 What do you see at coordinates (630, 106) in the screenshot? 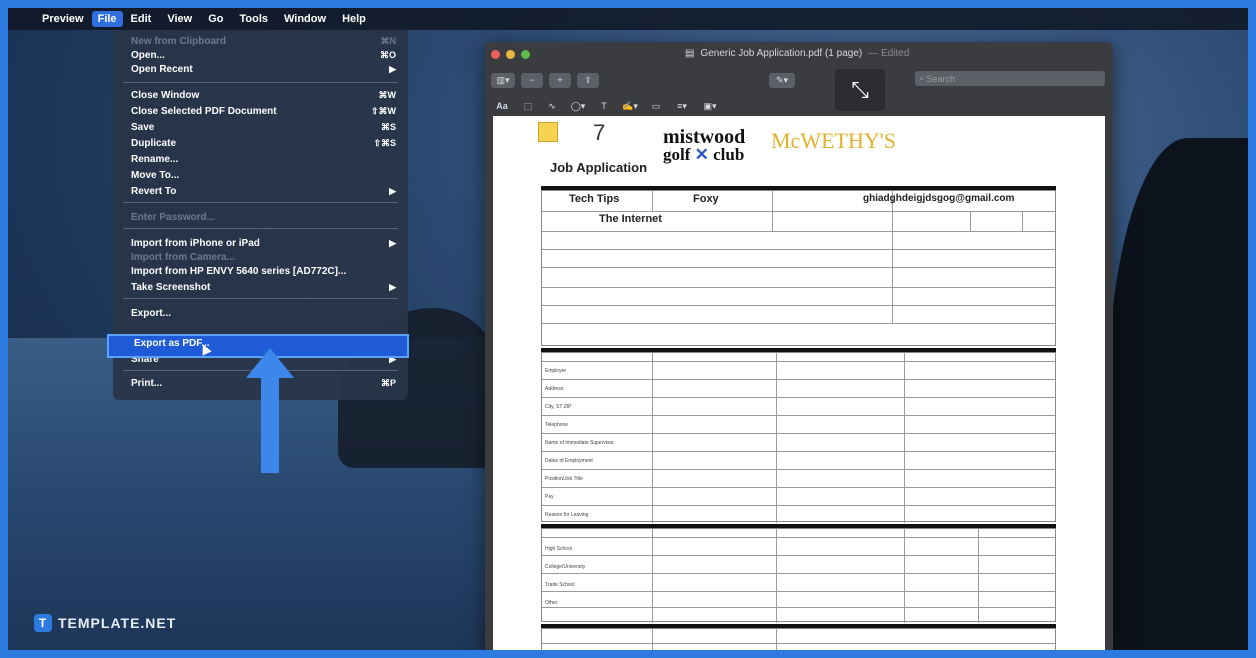
I see `sign-icon: ✍▾` at bounding box center [630, 106].